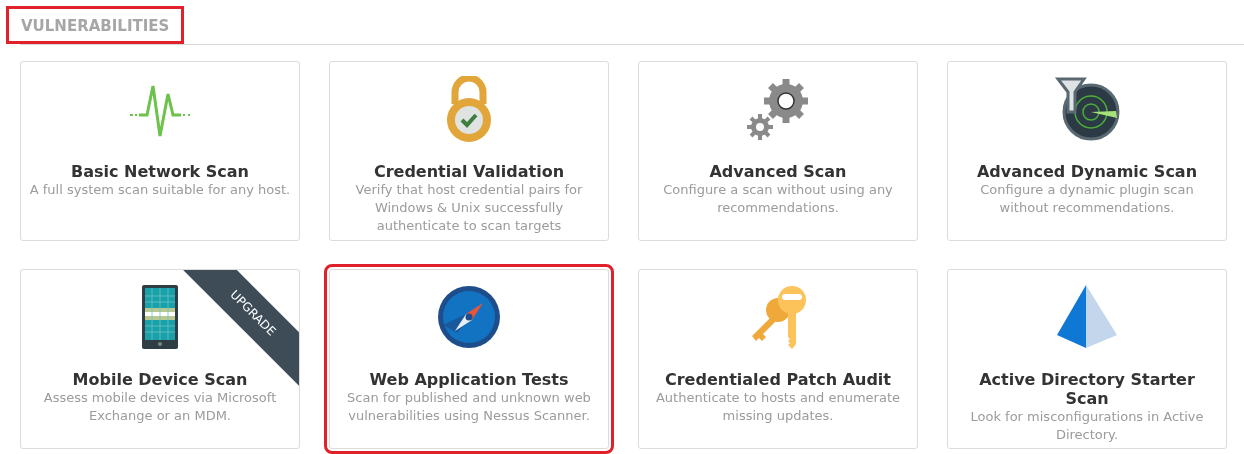 The width and height of the screenshot is (1244, 454). I want to click on card-description: Configure a scan without using any recommendations., so click(778, 199).